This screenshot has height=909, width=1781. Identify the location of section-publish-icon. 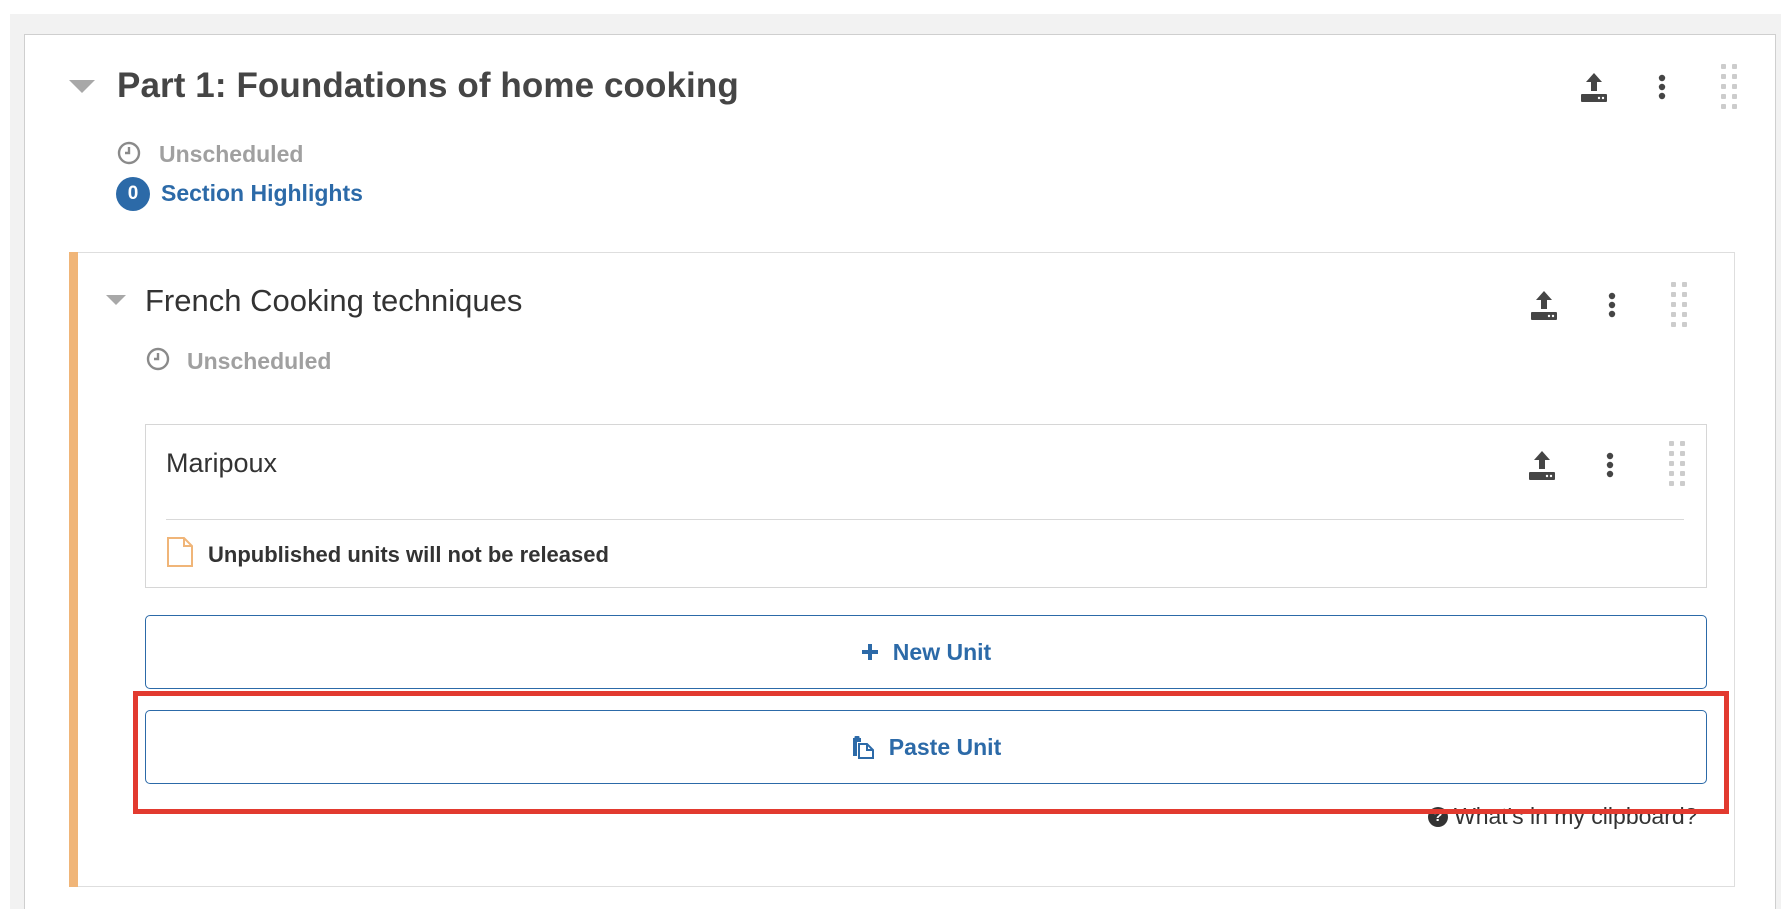
(1594, 87).